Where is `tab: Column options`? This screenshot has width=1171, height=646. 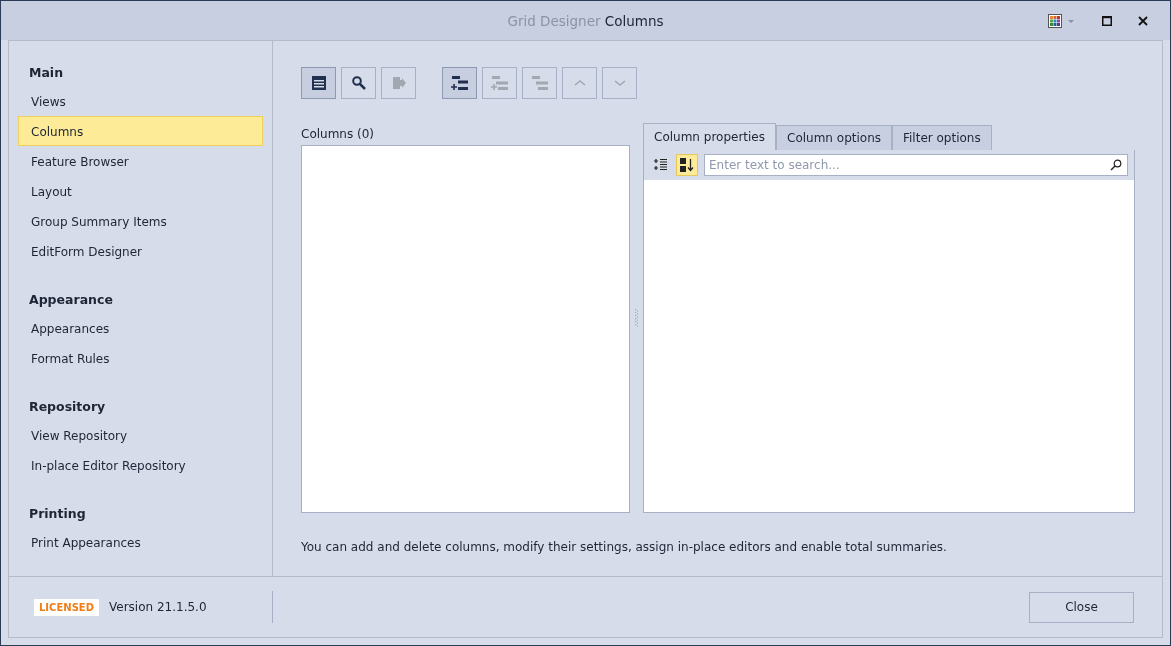
tab: Column options is located at coordinates (834, 137).